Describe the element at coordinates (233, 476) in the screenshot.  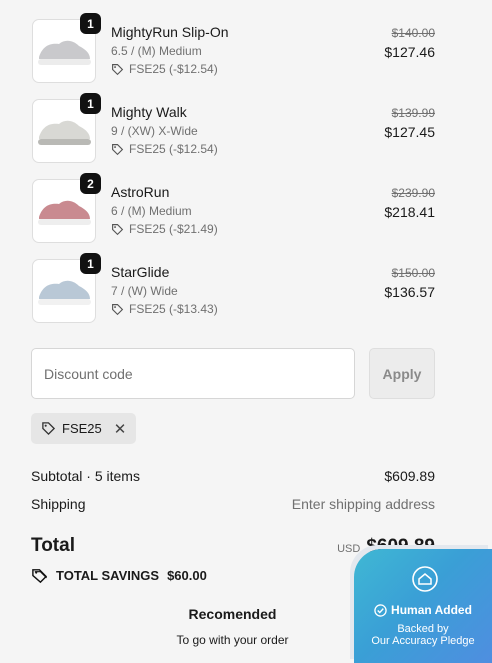
I see `subtotal-row: Subtotal · 5 items $609.89` at that location.